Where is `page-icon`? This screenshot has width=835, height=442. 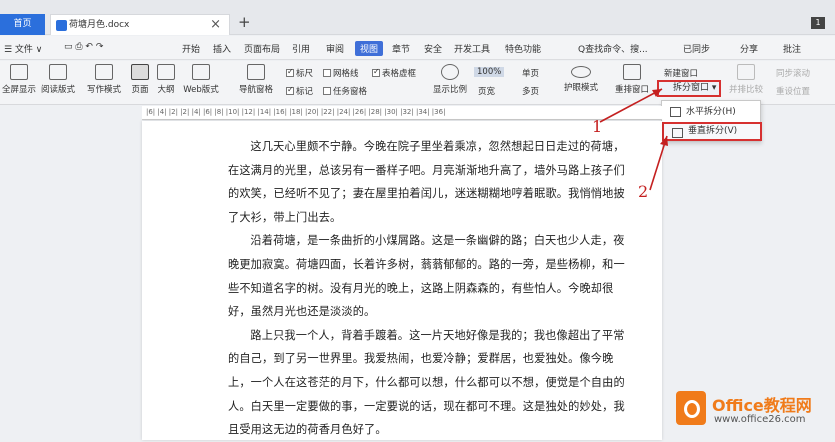 page-icon is located at coordinates (140, 72).